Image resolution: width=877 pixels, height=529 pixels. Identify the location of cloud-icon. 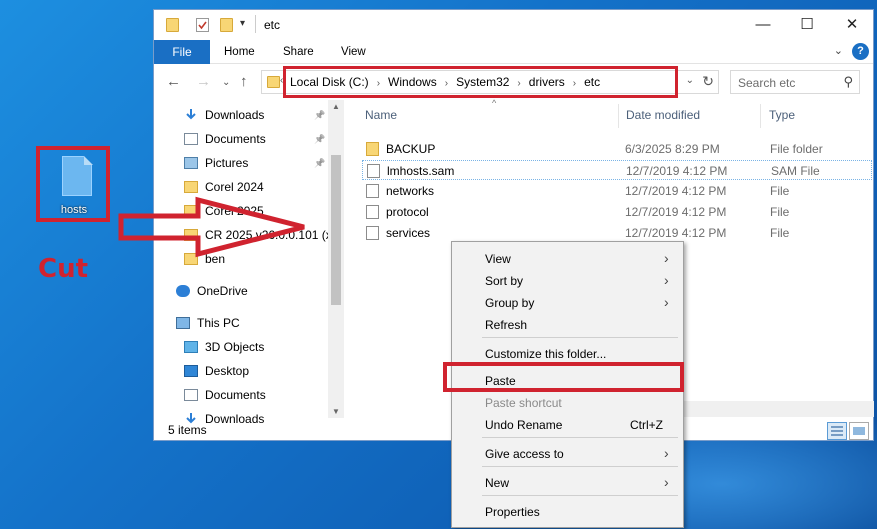
(183, 291).